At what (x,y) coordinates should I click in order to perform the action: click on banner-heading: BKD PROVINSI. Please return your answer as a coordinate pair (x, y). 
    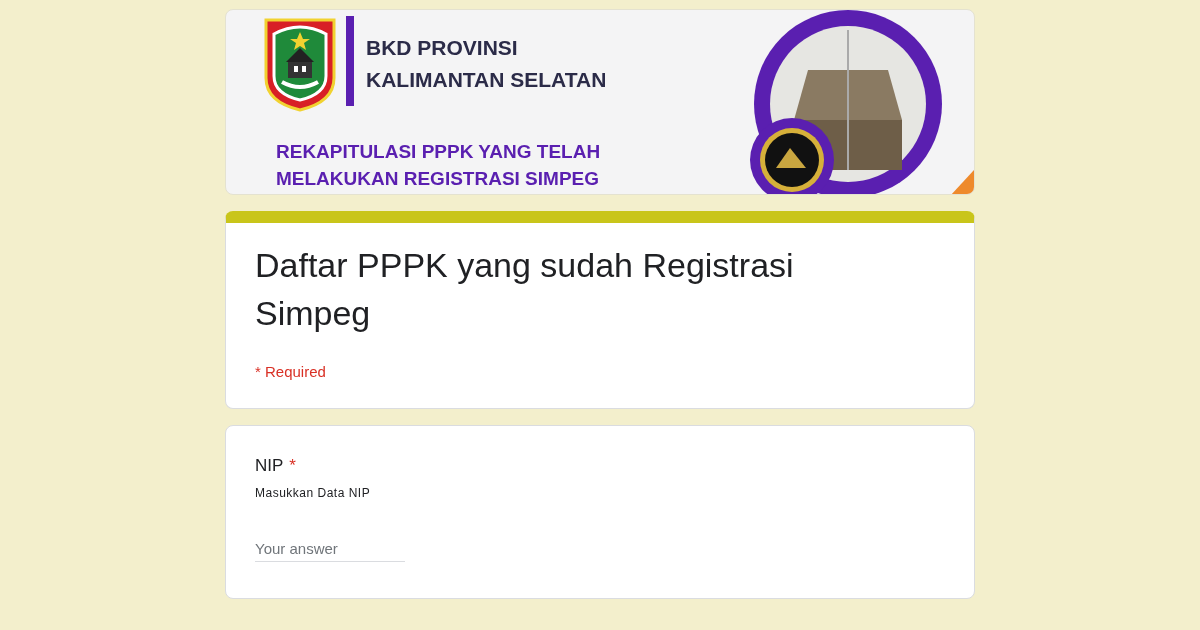
    Looking at the image, I should click on (442, 48).